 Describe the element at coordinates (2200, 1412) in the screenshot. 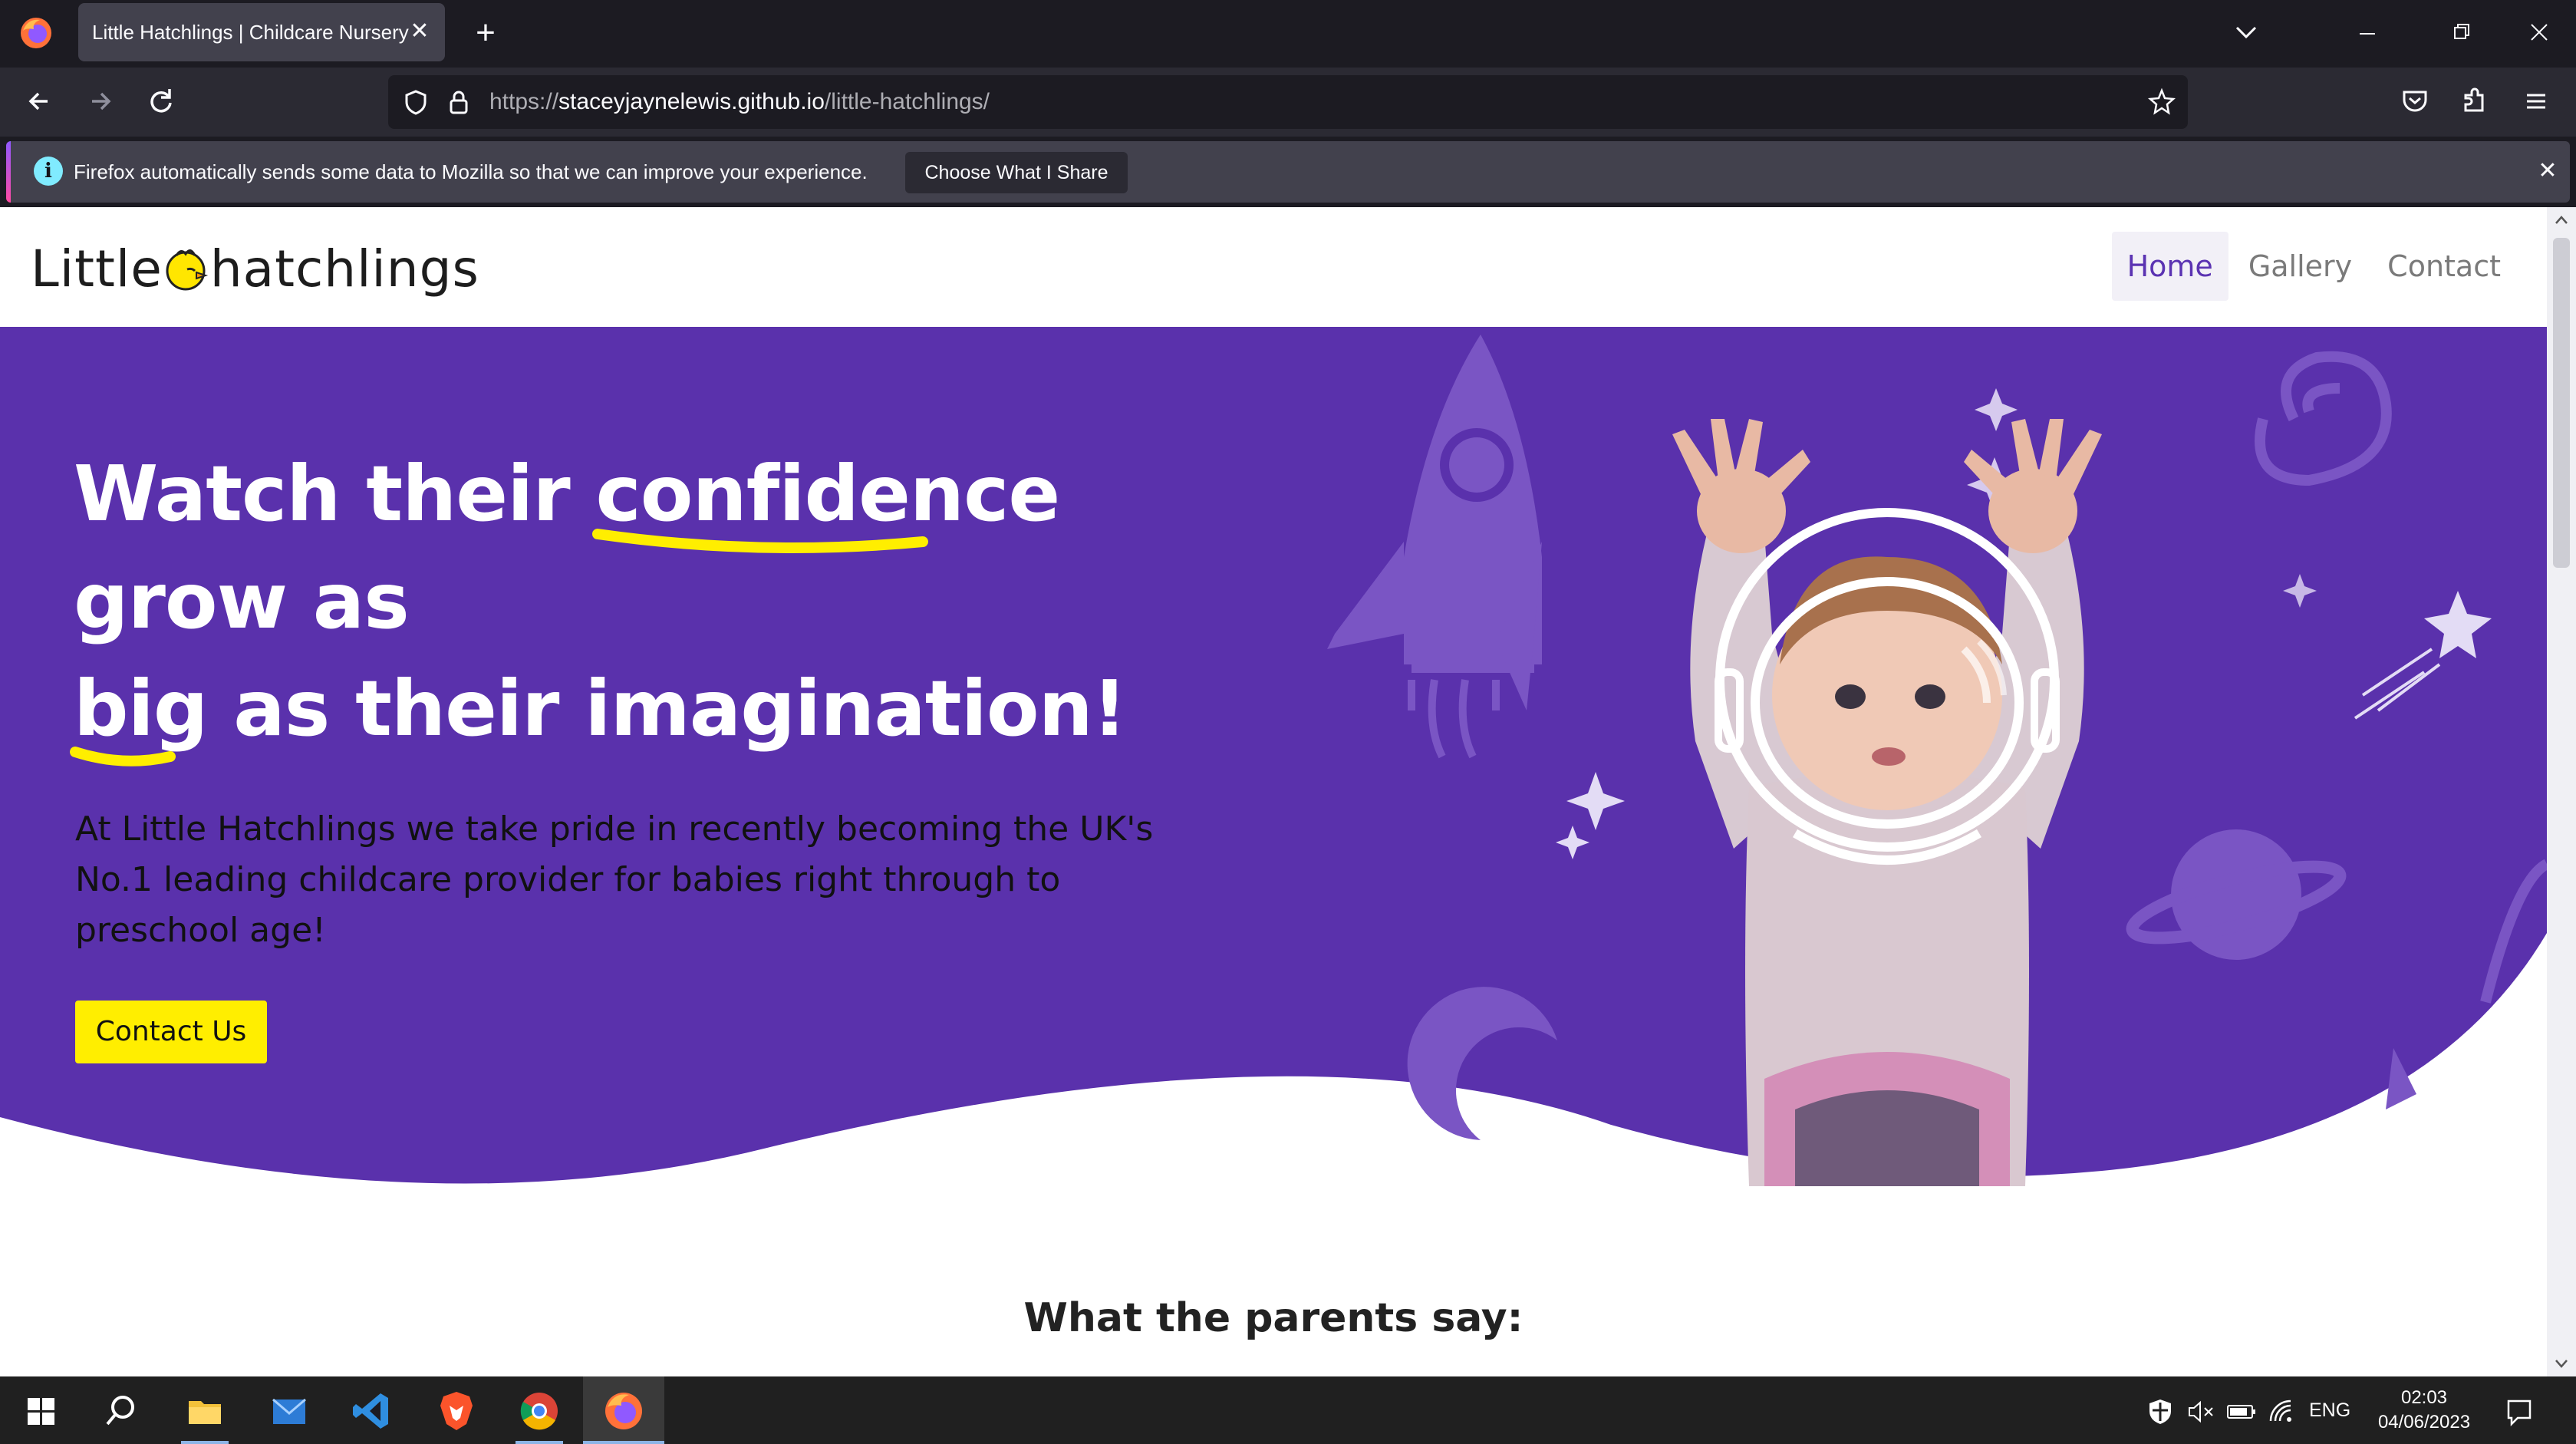

I see `volume-muted-icon` at that location.